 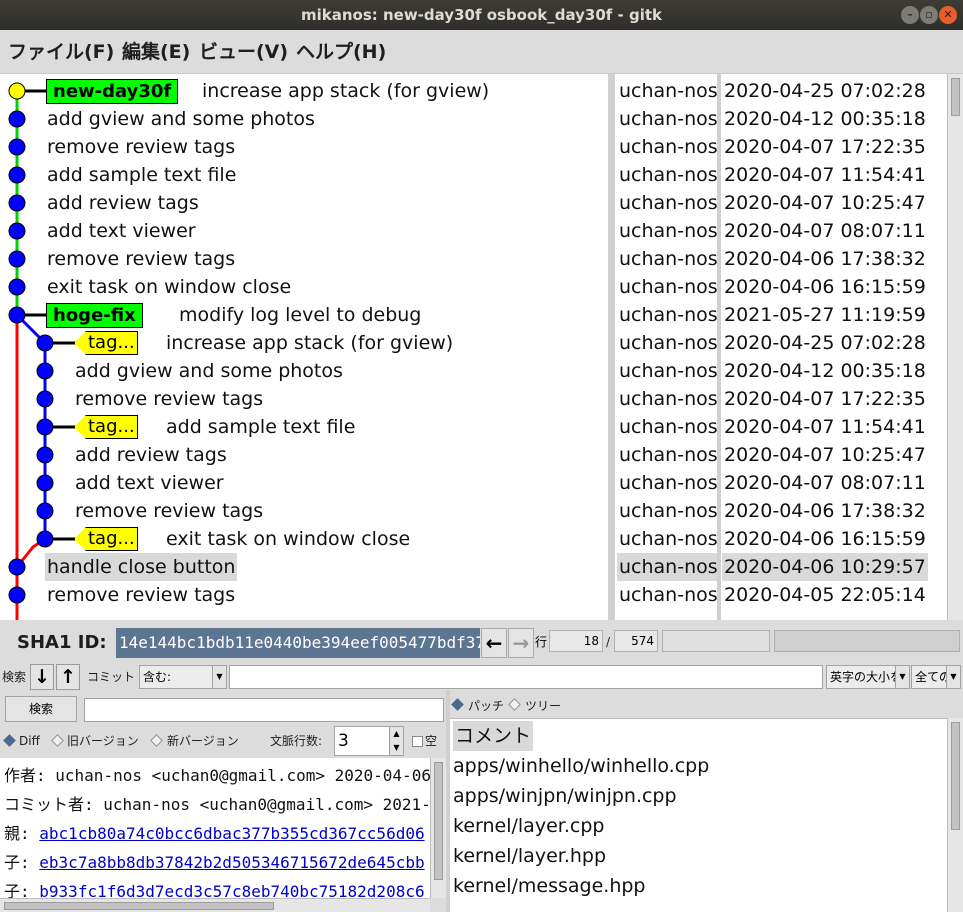 What do you see at coordinates (514, 704) in the screenshot?
I see `tree-radio` at bounding box center [514, 704].